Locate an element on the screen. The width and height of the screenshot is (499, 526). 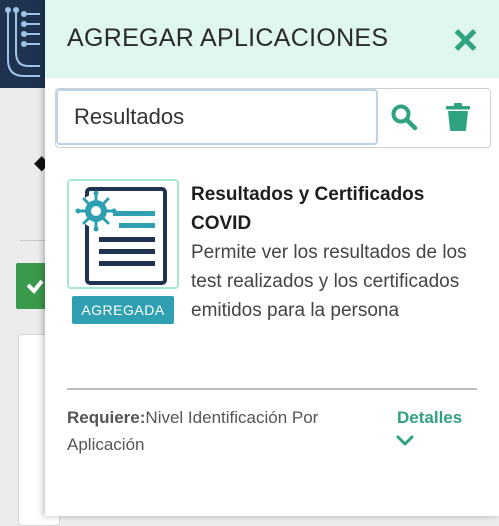
search-input is located at coordinates (217, 117).